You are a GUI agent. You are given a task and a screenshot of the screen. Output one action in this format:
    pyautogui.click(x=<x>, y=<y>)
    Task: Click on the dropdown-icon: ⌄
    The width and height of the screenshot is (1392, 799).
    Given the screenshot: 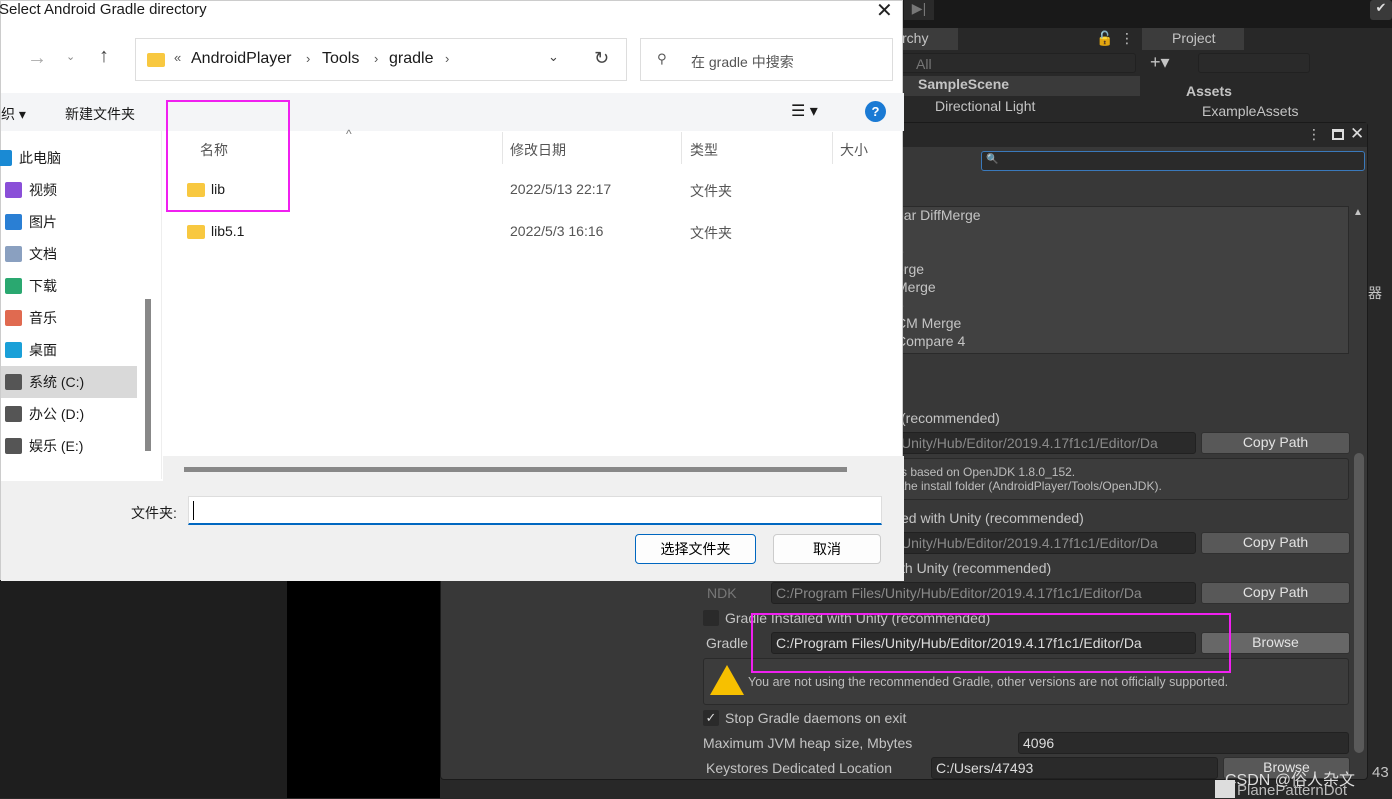 What is the action you would take?
    pyautogui.click(x=553, y=57)
    